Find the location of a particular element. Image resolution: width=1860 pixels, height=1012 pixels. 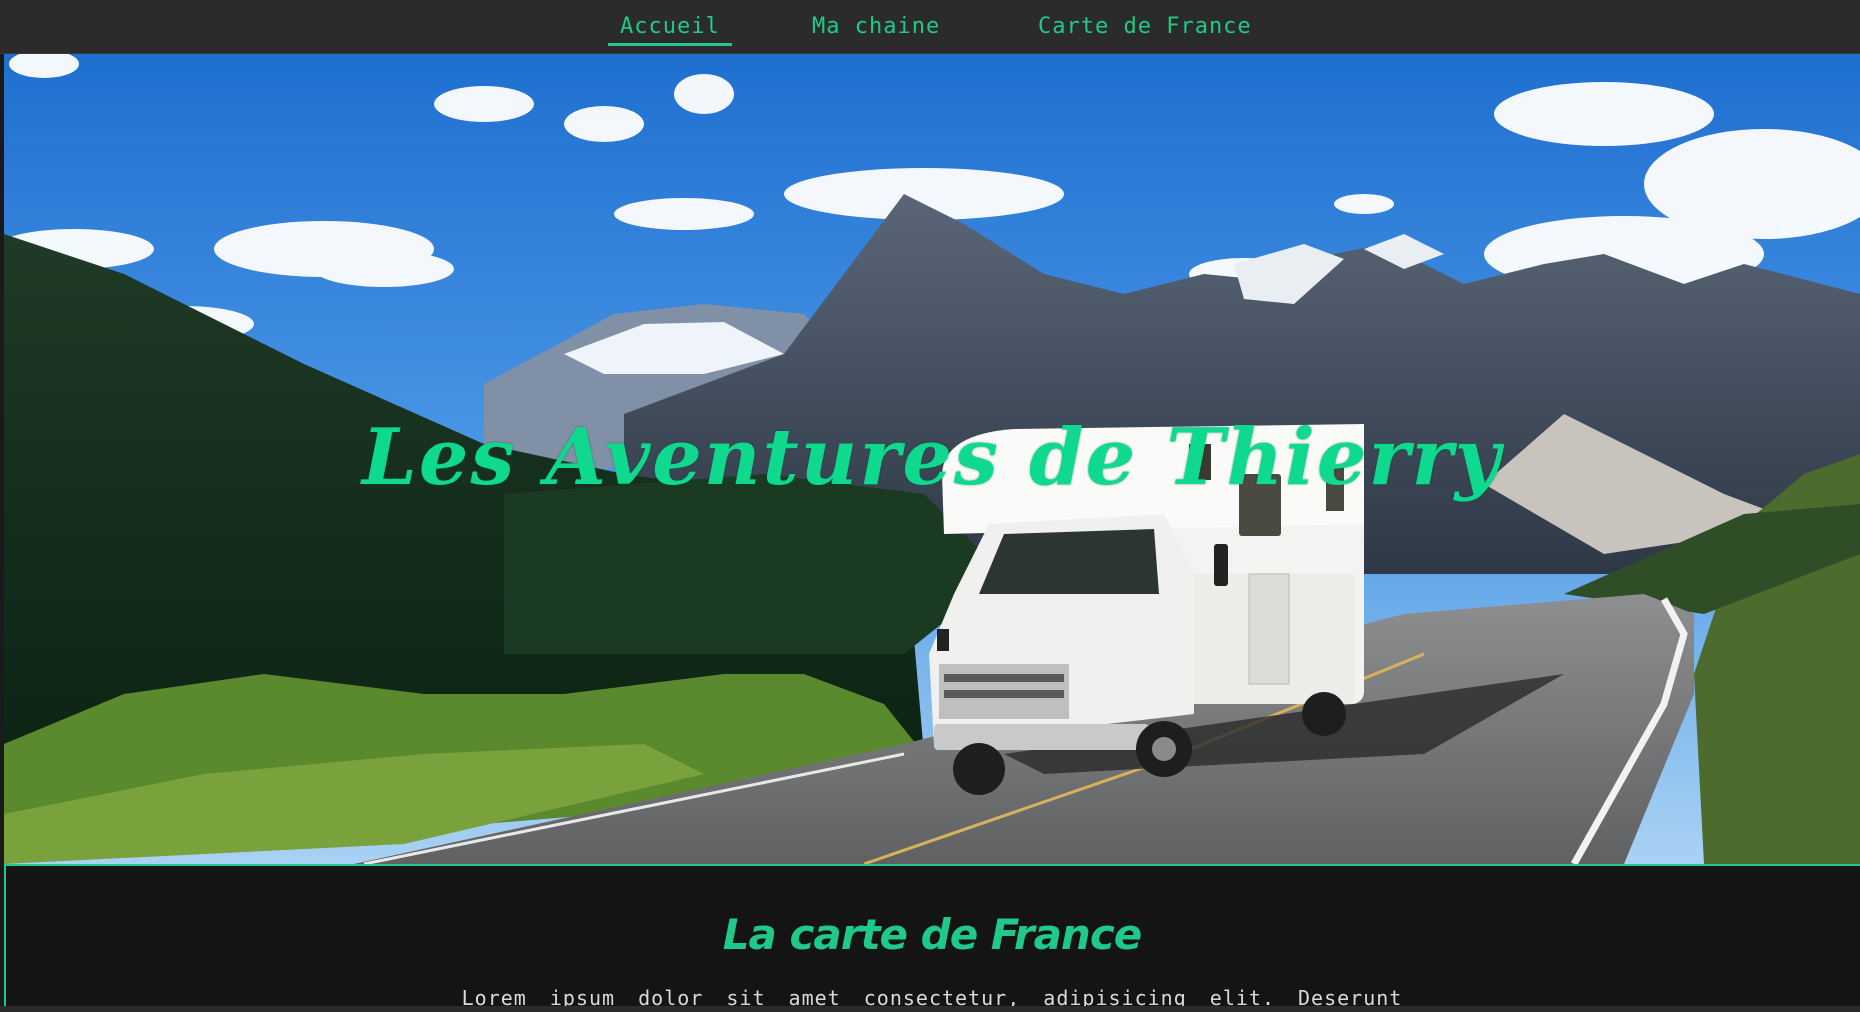

nav-link-accueil: Accueil is located at coordinates (670, 29).